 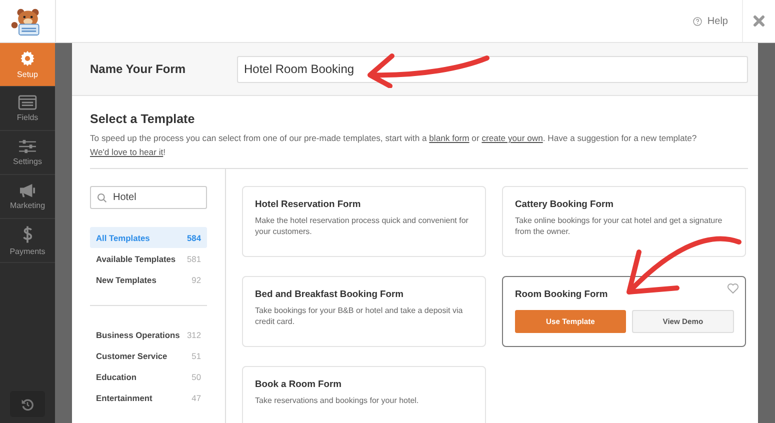 What do you see at coordinates (138, 69) in the screenshot?
I see `name-form-label: Name Your Form` at bounding box center [138, 69].